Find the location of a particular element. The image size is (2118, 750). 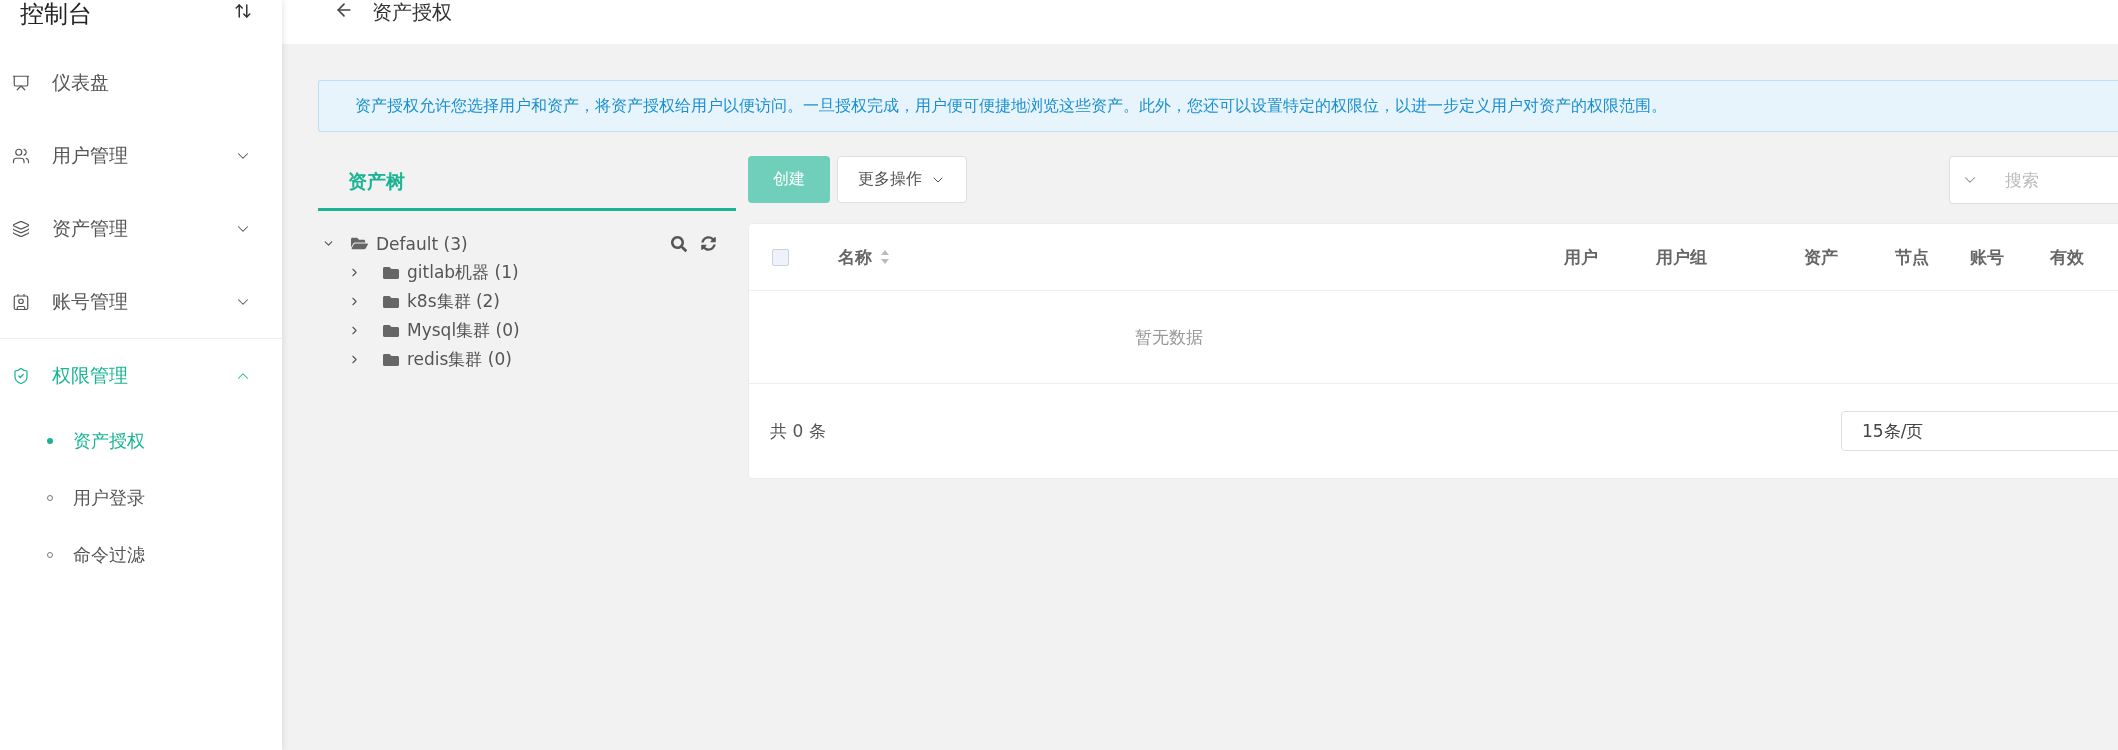

column-header: 有效 is located at coordinates (2067, 257).